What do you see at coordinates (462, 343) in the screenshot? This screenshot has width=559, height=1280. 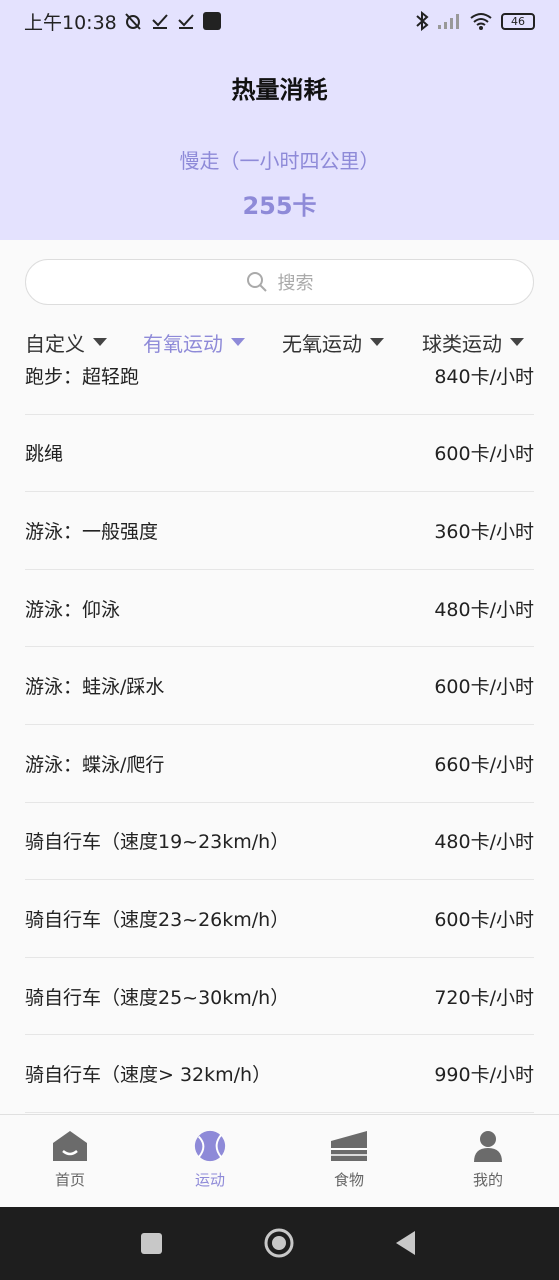 I see `filter-label: 球类运动` at bounding box center [462, 343].